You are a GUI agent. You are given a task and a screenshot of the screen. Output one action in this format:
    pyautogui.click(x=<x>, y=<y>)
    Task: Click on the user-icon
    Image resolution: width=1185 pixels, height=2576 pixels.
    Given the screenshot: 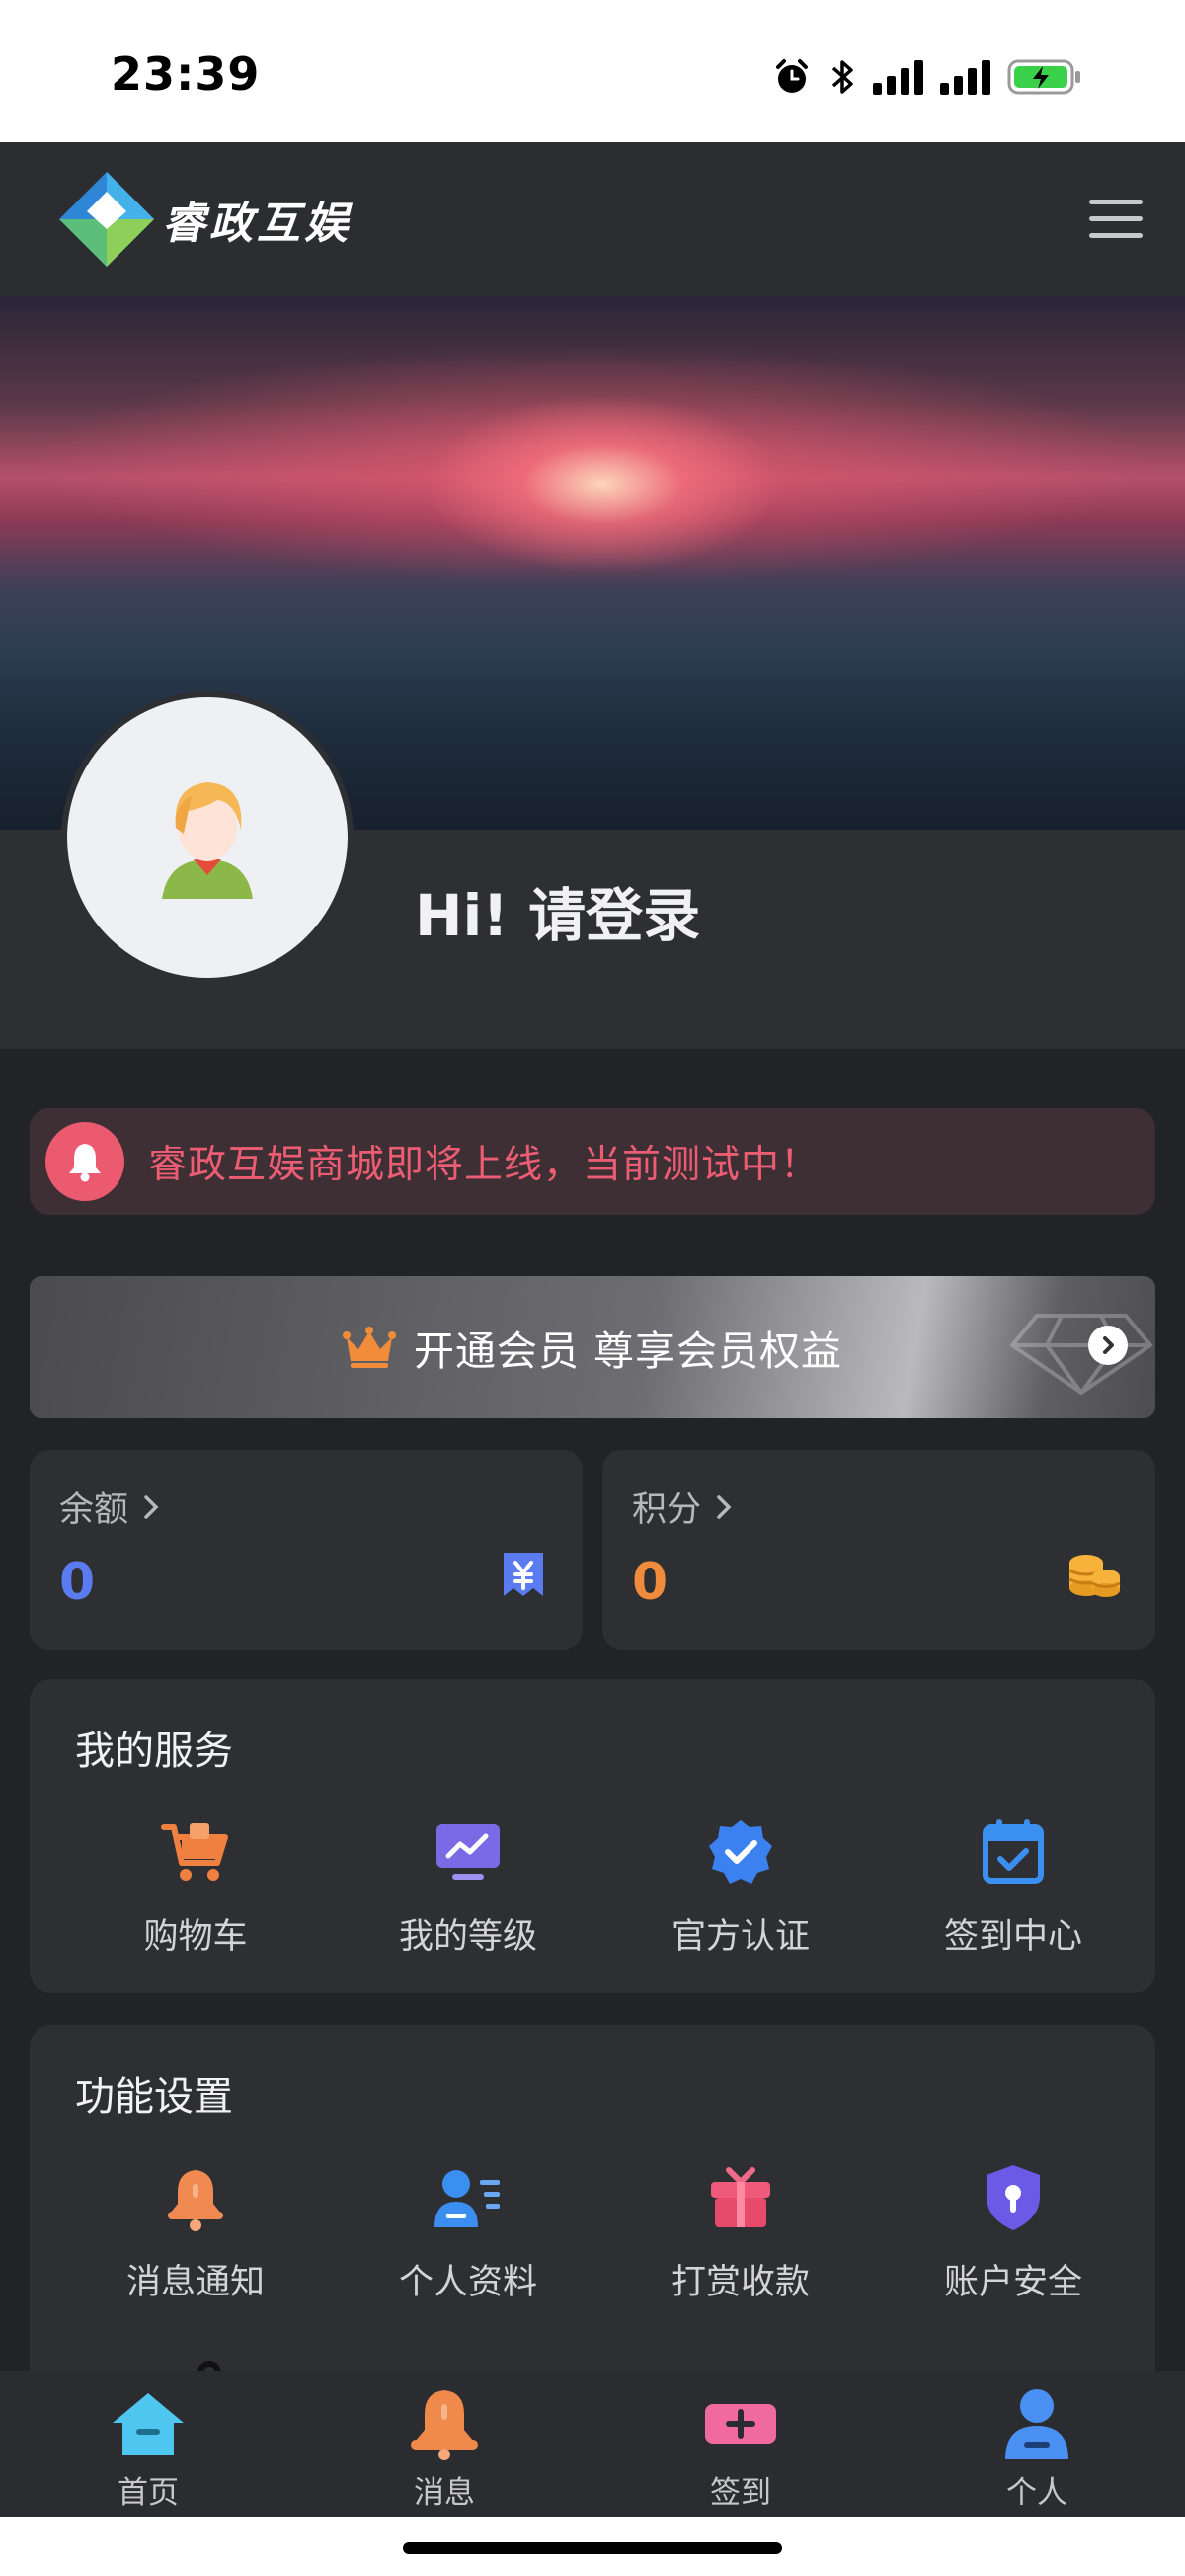 What is the action you would take?
    pyautogui.click(x=1036, y=2423)
    